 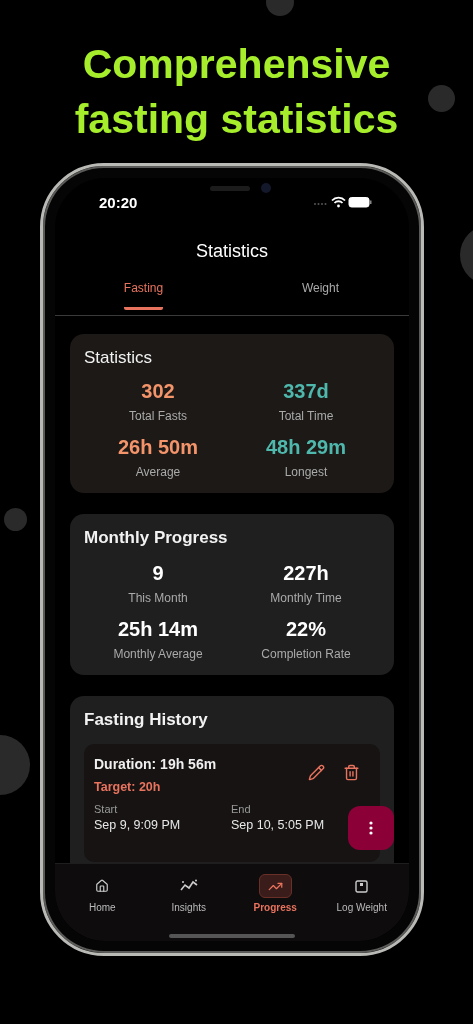 I want to click on speaker-grille, so click(x=230, y=188).